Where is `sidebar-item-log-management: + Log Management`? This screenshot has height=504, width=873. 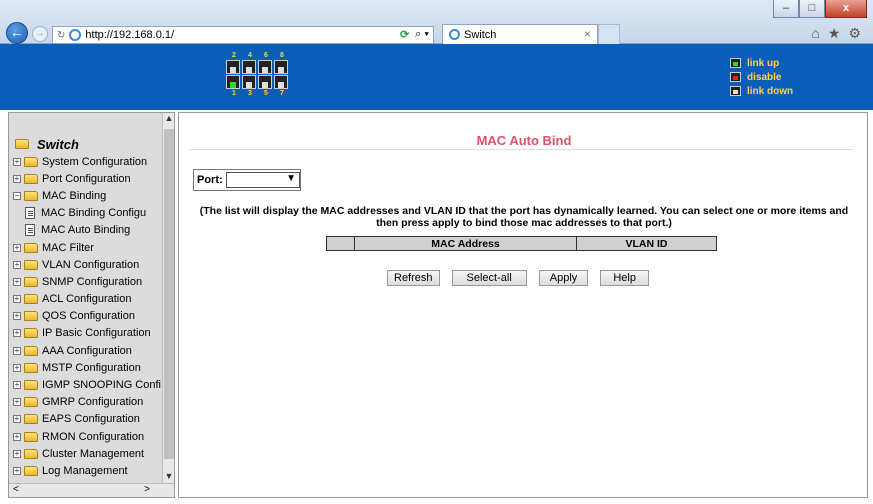 sidebar-item-log-management: + Log Management is located at coordinates (86, 470).